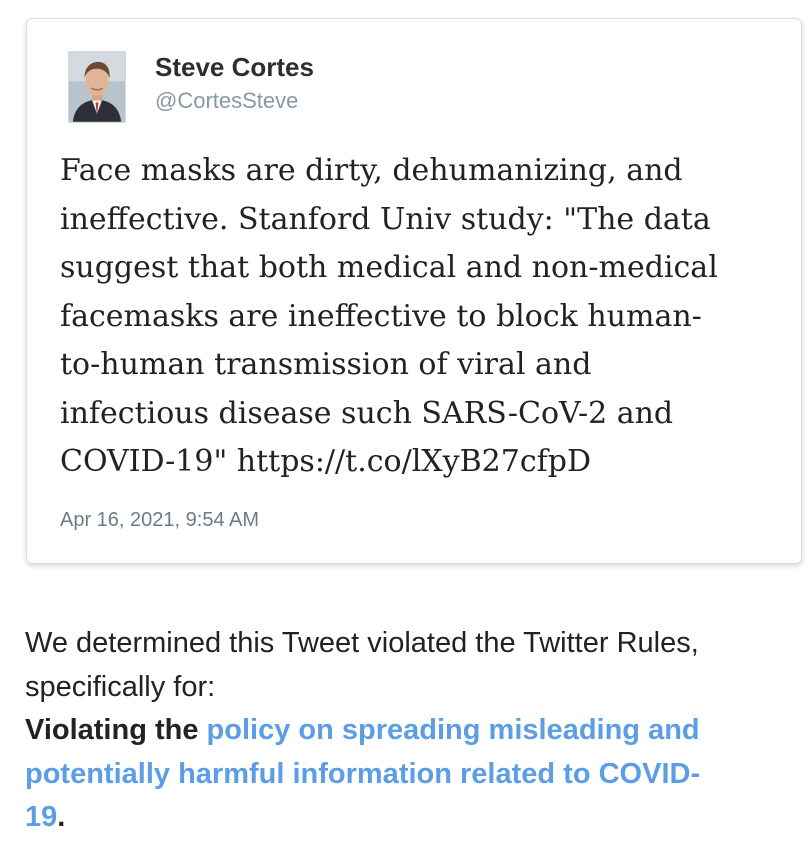  I want to click on tweet-text-line: COVID-19" https://t.co/lXyB27cfpD, so click(325, 461).